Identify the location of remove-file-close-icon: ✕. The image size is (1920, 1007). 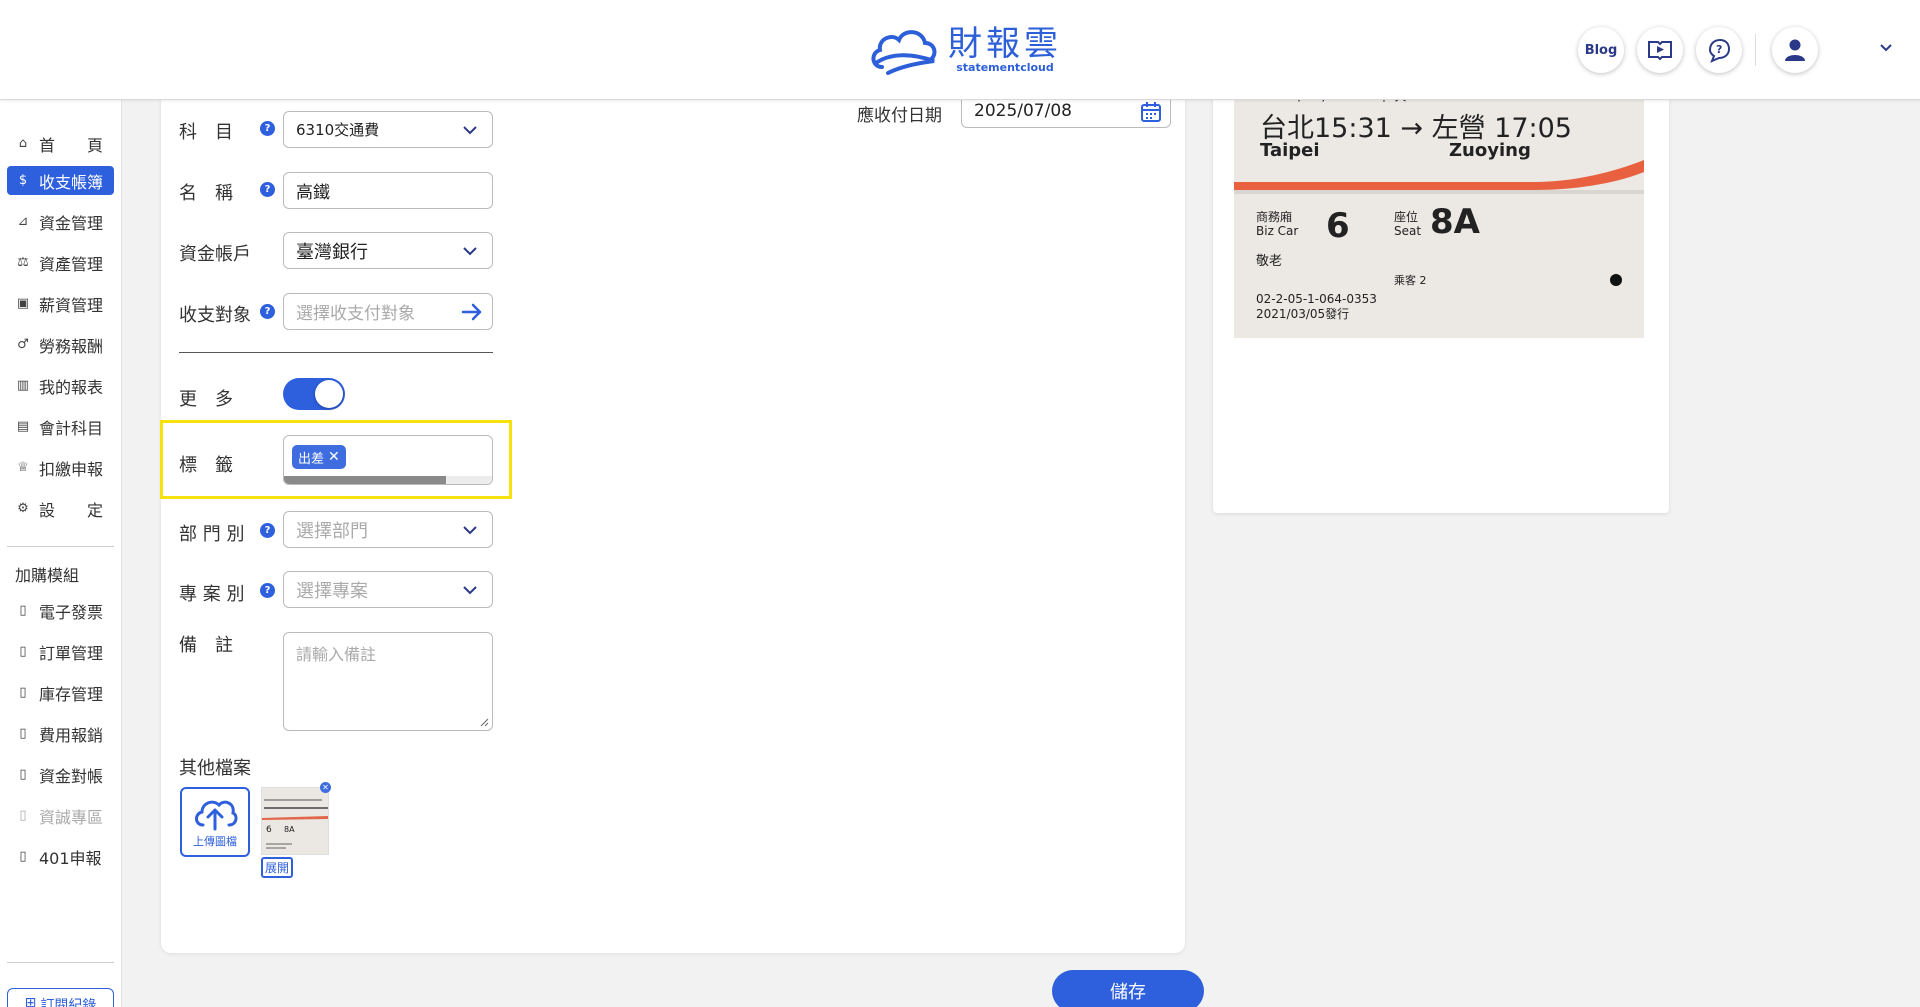
(325, 787).